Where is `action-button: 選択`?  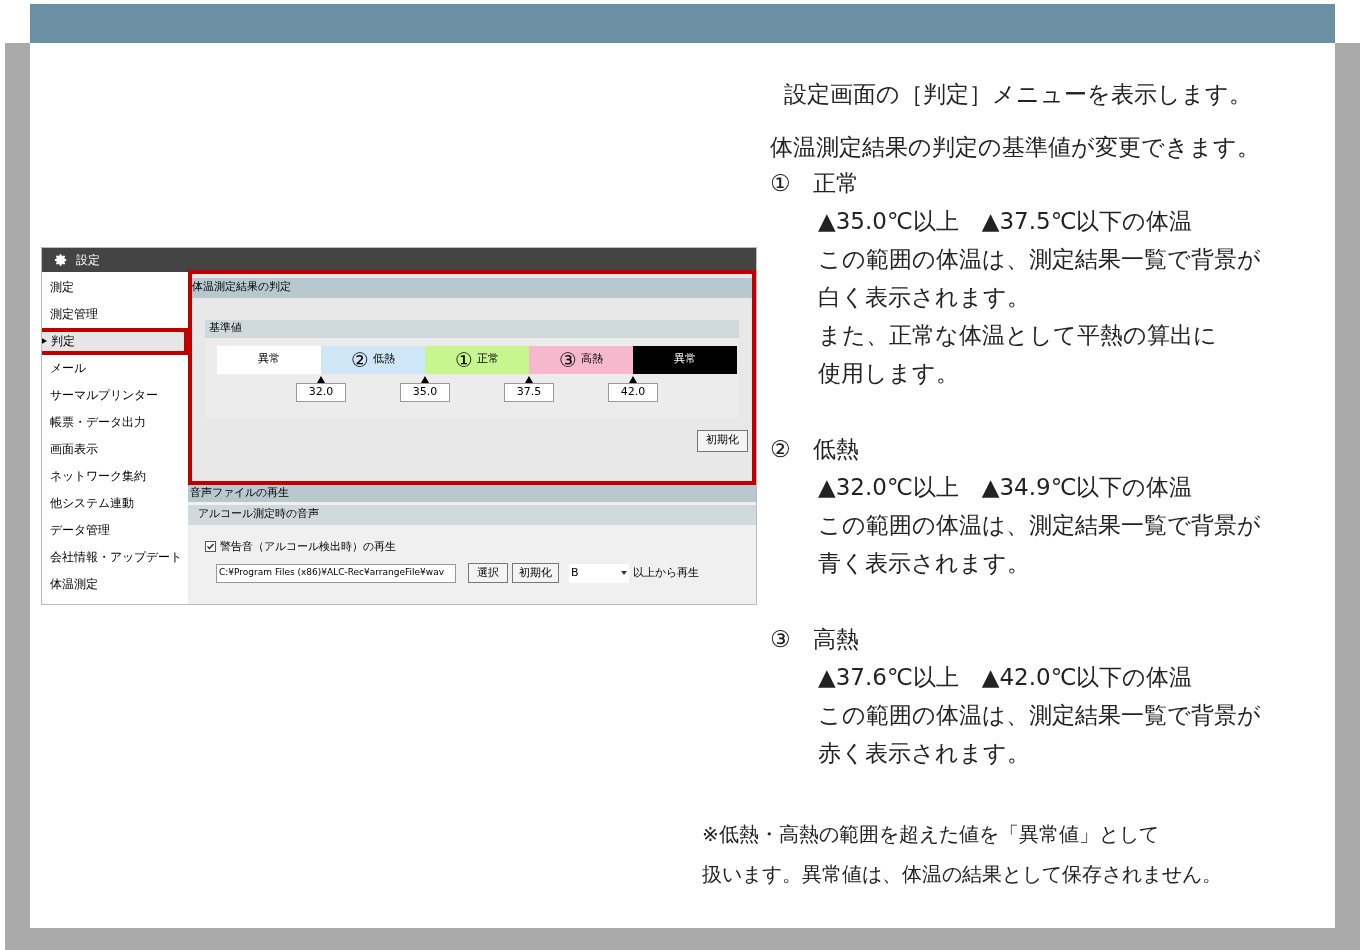 action-button: 選択 is located at coordinates (488, 573).